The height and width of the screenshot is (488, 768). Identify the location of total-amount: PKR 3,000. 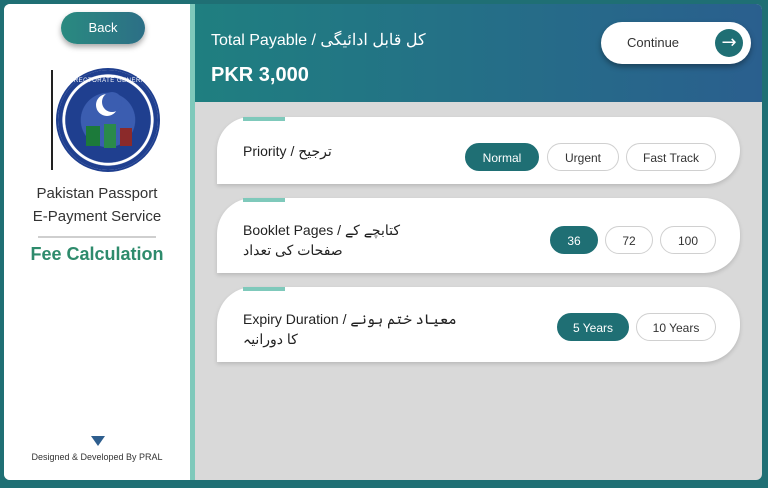
(260, 75).